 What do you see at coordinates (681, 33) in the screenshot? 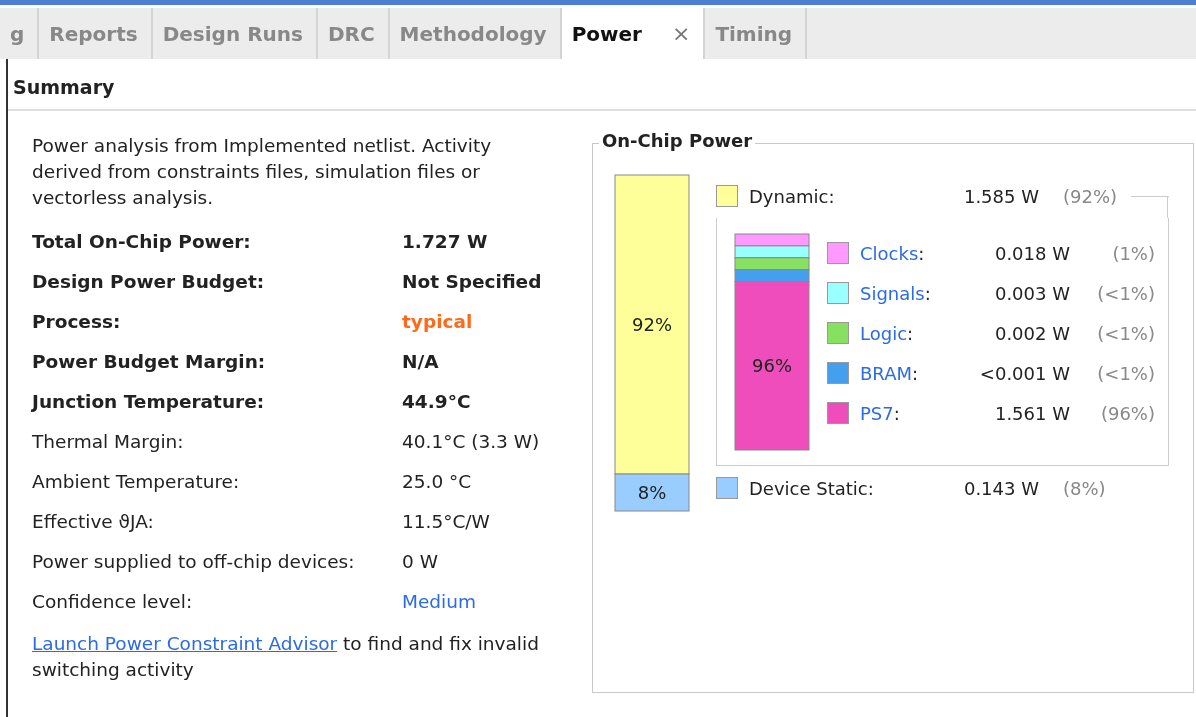
I see `close-icon: ×` at bounding box center [681, 33].